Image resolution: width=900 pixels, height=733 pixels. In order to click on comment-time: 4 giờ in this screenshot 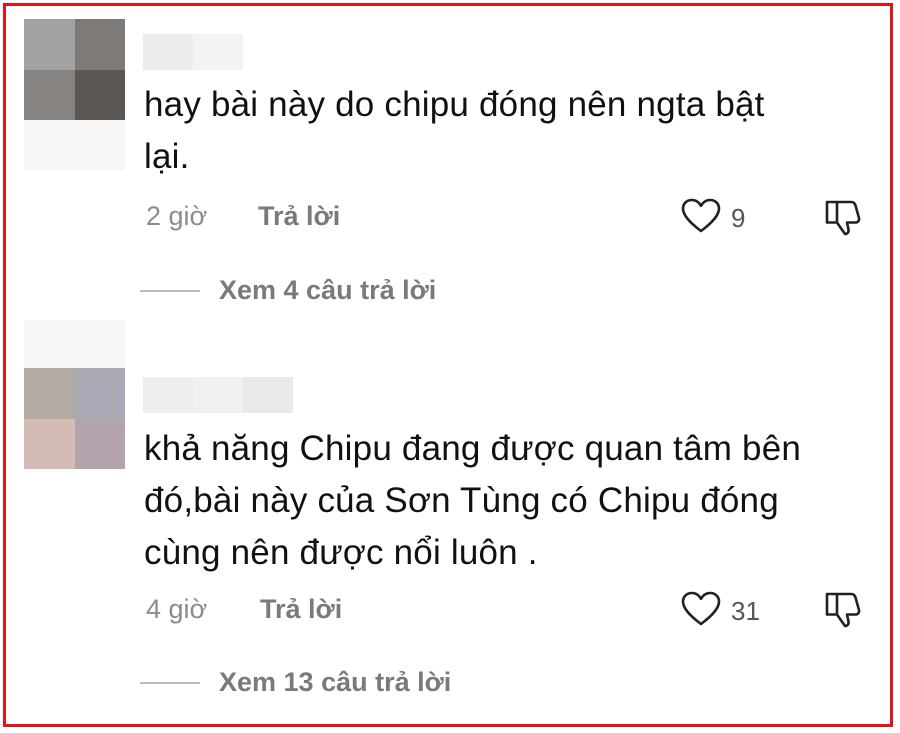, I will do `click(177, 609)`.